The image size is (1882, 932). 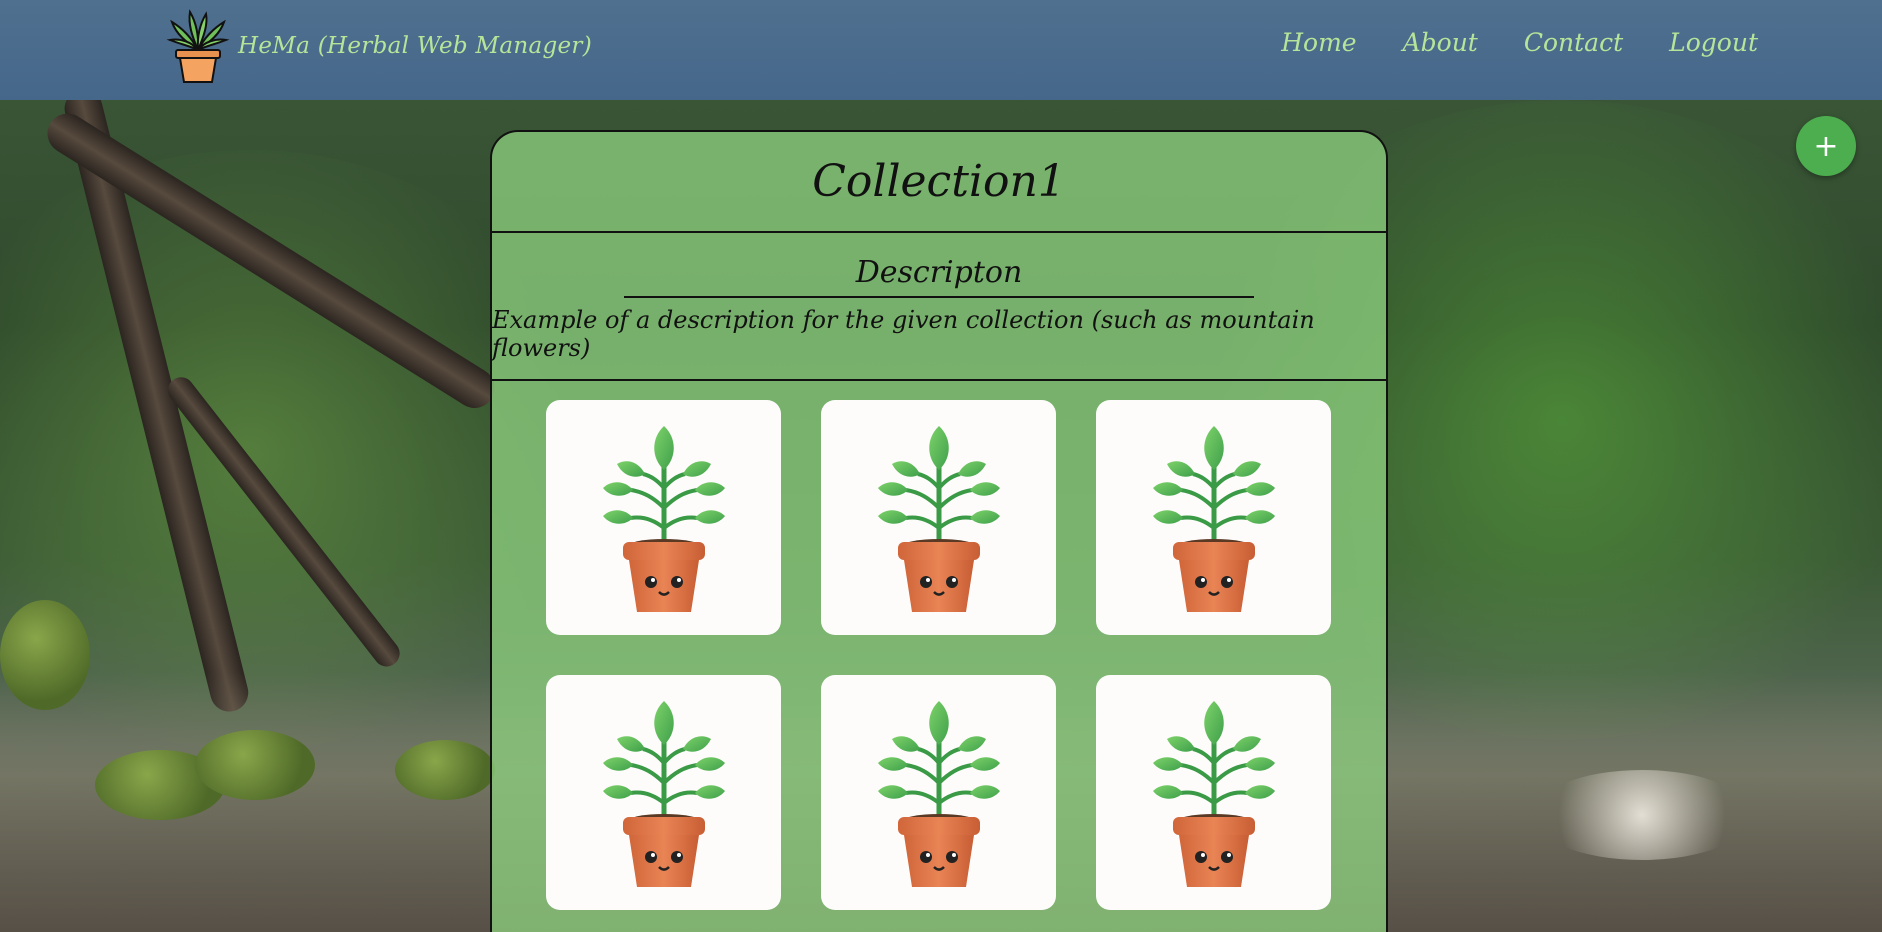 I want to click on potted-plant-logo-icon, so click(x=198, y=46).